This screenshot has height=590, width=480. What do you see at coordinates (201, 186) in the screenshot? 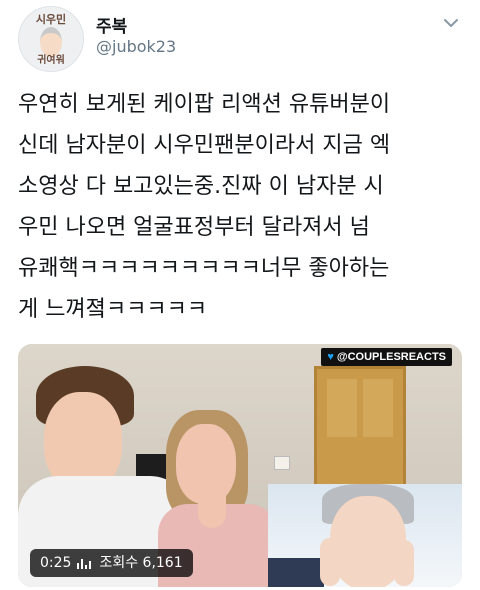
I see `tweet-line: 소영상 다 보고있는중.진짜 이 남자분 시` at bounding box center [201, 186].